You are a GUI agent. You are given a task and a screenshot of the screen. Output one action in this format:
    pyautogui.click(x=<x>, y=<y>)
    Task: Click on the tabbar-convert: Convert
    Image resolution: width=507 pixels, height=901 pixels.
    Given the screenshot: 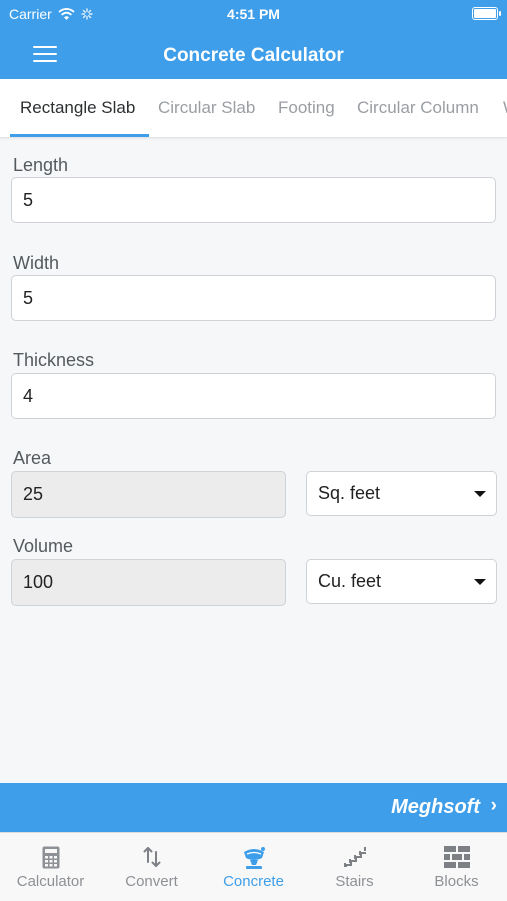 What is the action you would take?
    pyautogui.click(x=151, y=867)
    